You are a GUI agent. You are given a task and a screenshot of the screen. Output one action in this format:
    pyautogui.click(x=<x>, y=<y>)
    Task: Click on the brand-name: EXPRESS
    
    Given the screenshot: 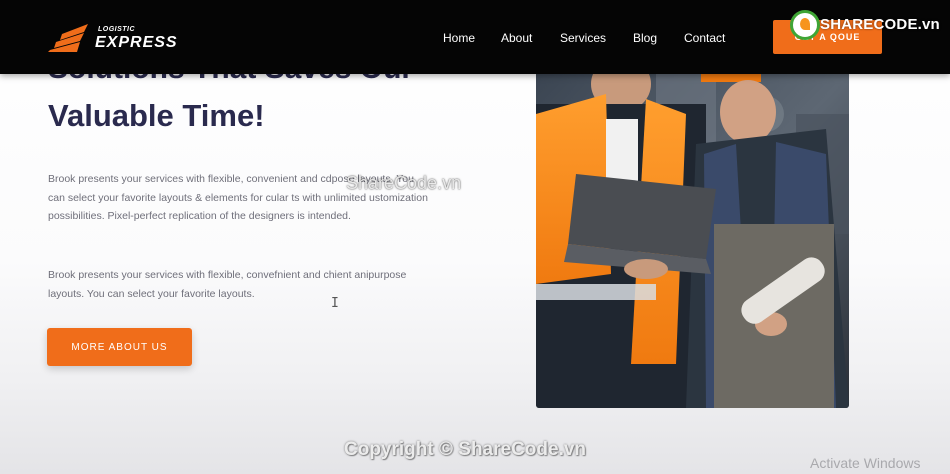 What is the action you would take?
    pyautogui.click(x=136, y=42)
    